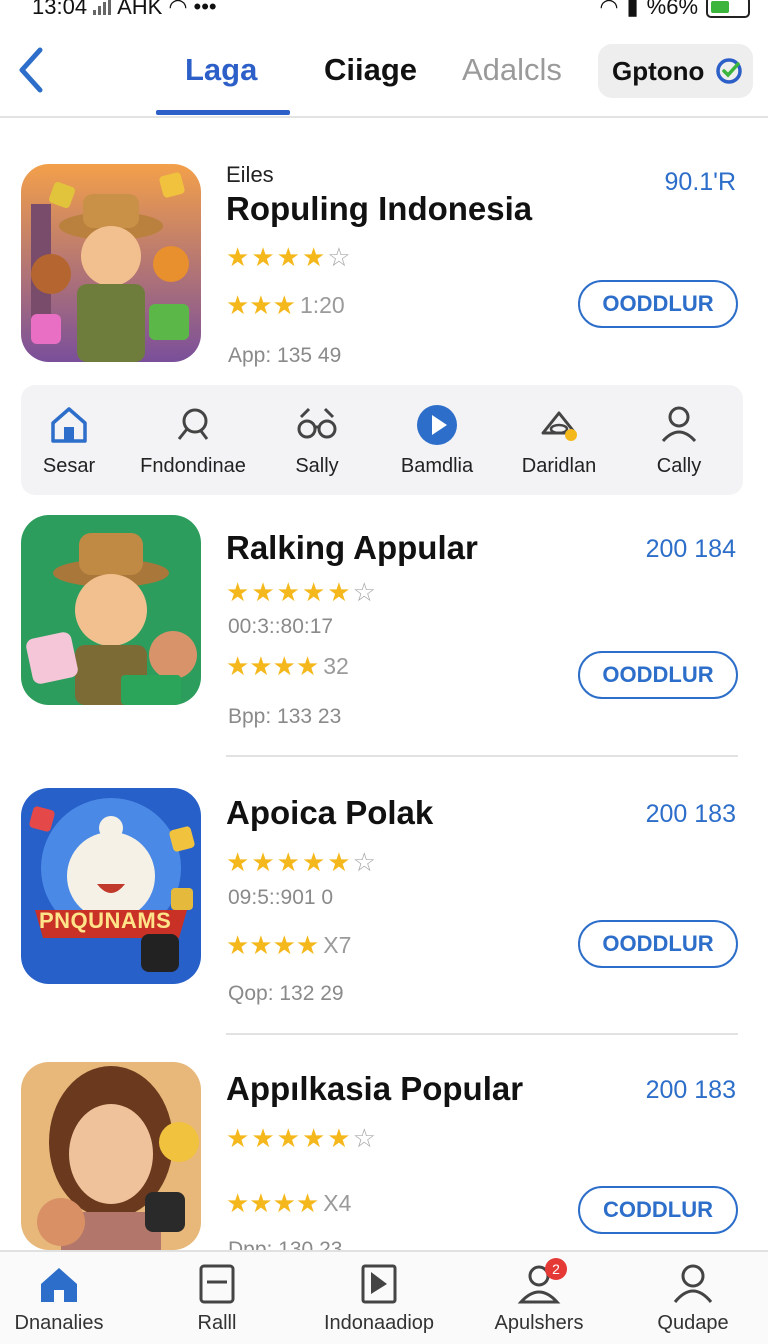 This screenshot has height=1344, width=768. I want to click on app-count: 90.1'R, so click(700, 182).